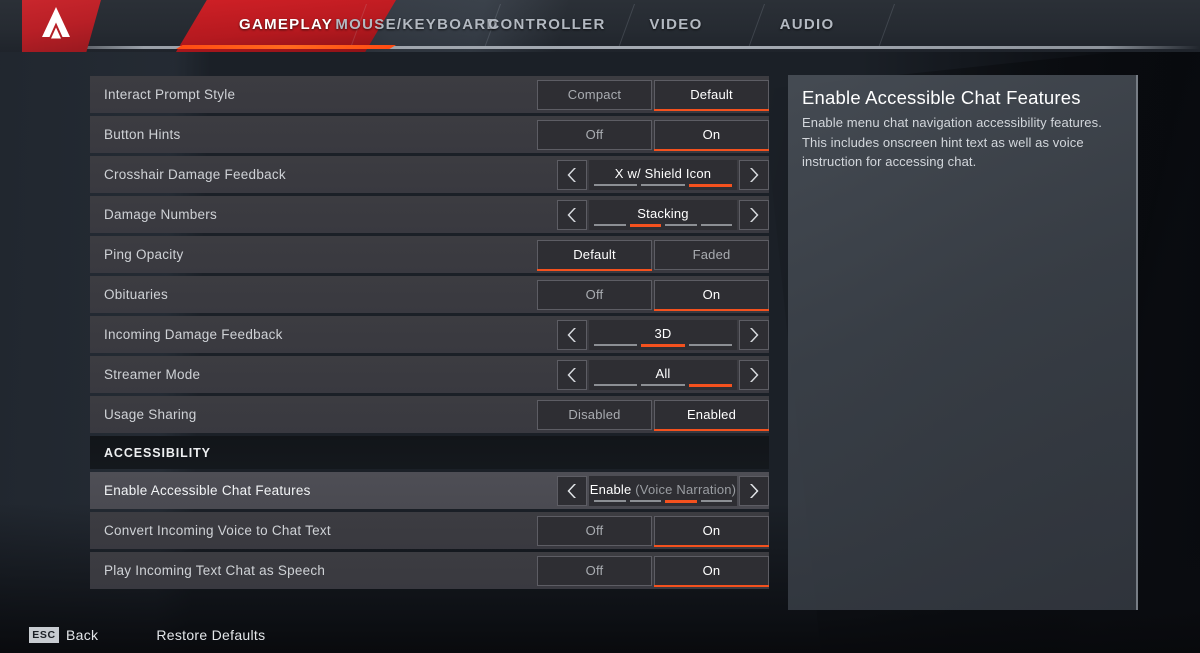  I want to click on setting-row-usage-sharing: Usage Sharing Disabled Enabled, so click(429, 414).